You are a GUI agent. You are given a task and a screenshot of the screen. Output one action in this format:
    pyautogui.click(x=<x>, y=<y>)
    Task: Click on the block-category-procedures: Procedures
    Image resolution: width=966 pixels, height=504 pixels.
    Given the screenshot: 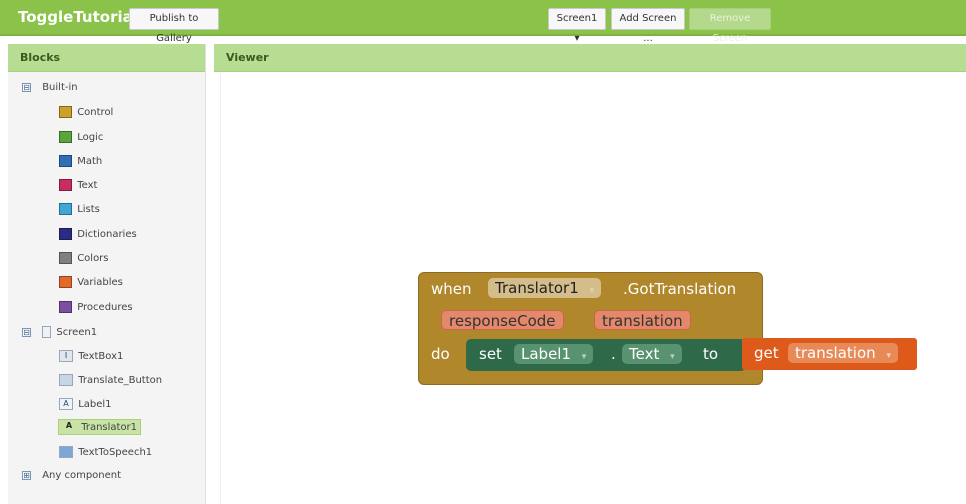 What is the action you would take?
    pyautogui.click(x=96, y=307)
    